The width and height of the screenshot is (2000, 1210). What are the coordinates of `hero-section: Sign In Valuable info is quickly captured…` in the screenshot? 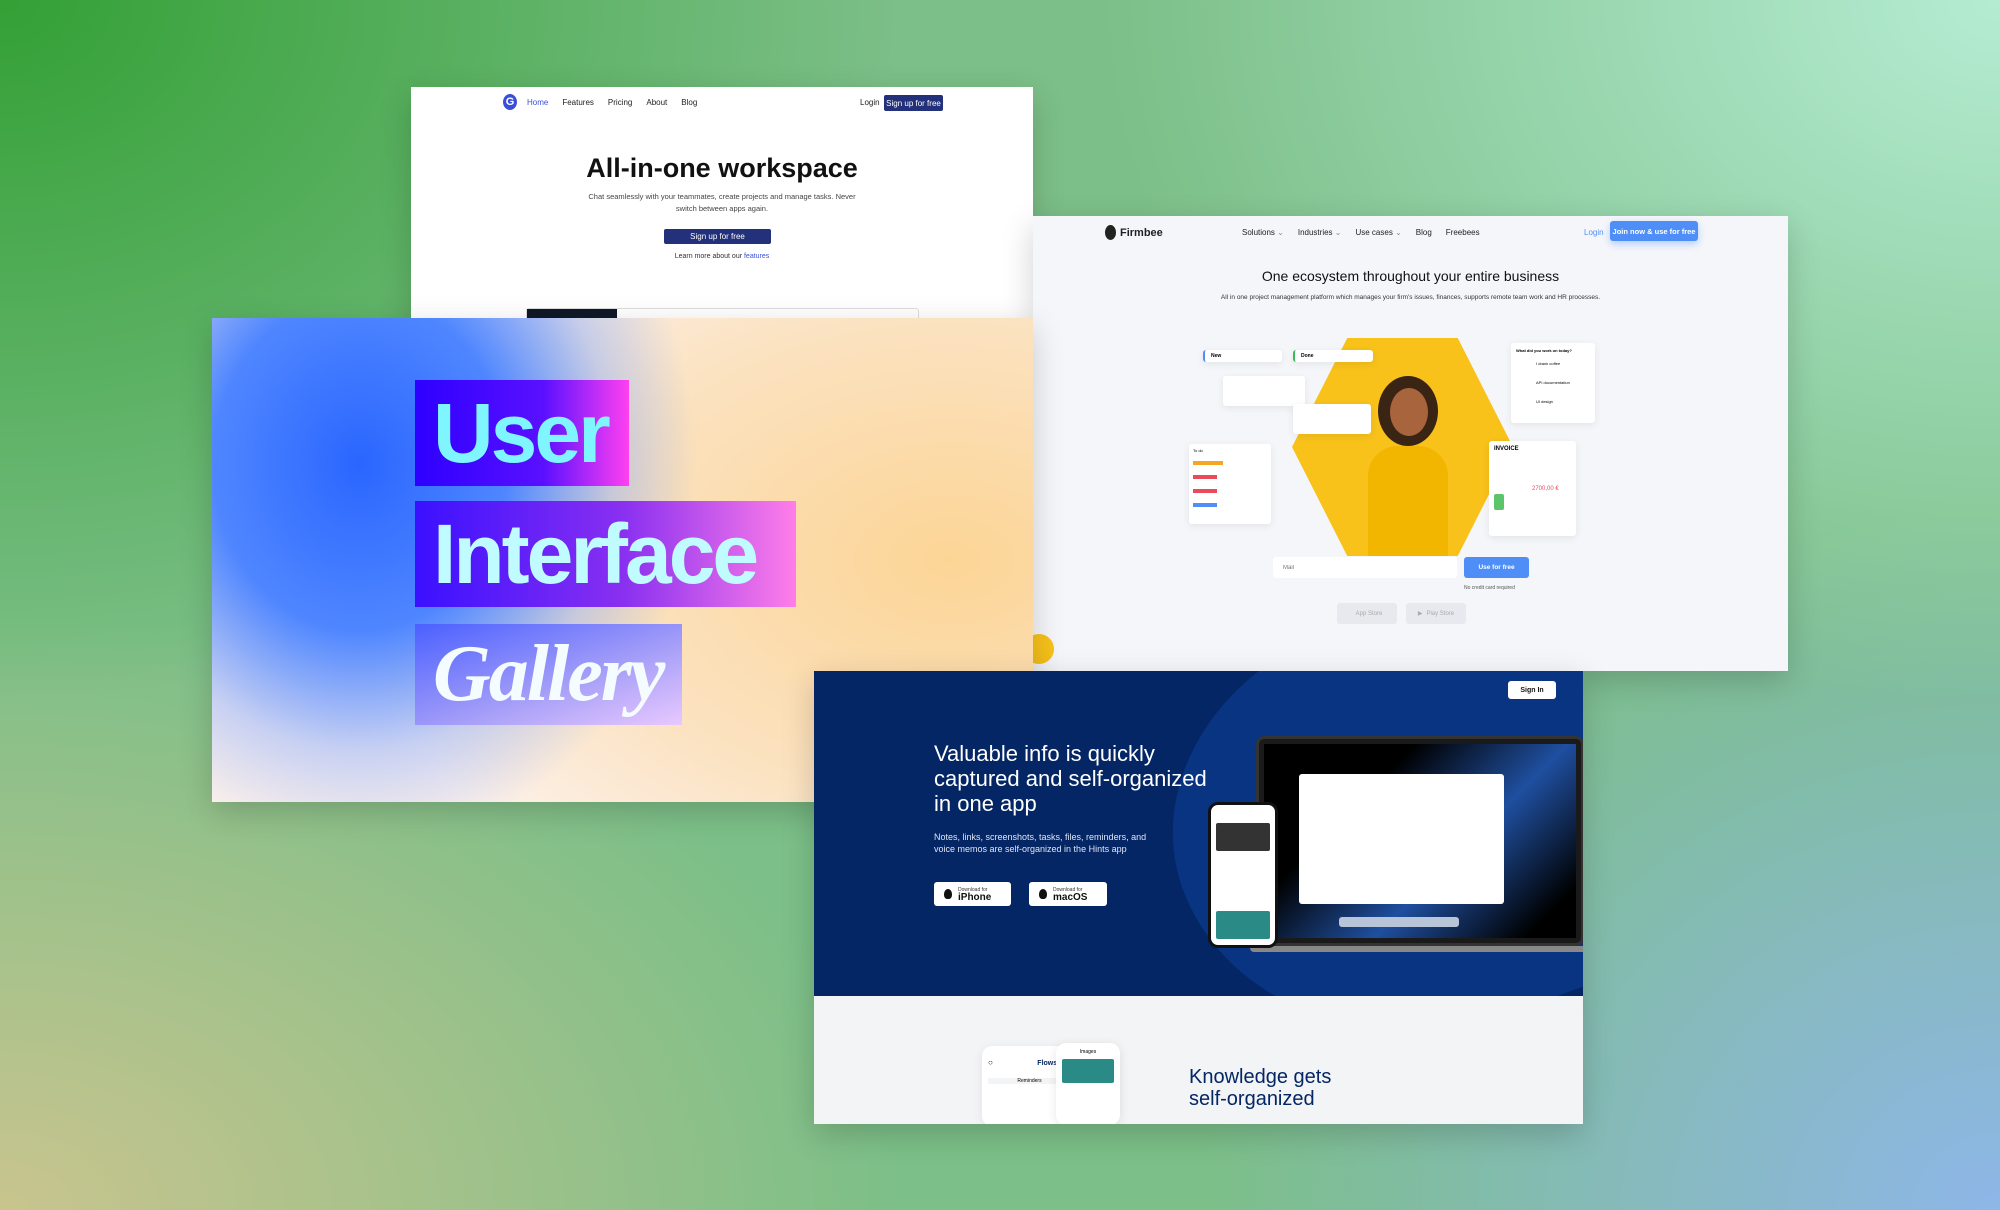 It's located at (1198, 833).